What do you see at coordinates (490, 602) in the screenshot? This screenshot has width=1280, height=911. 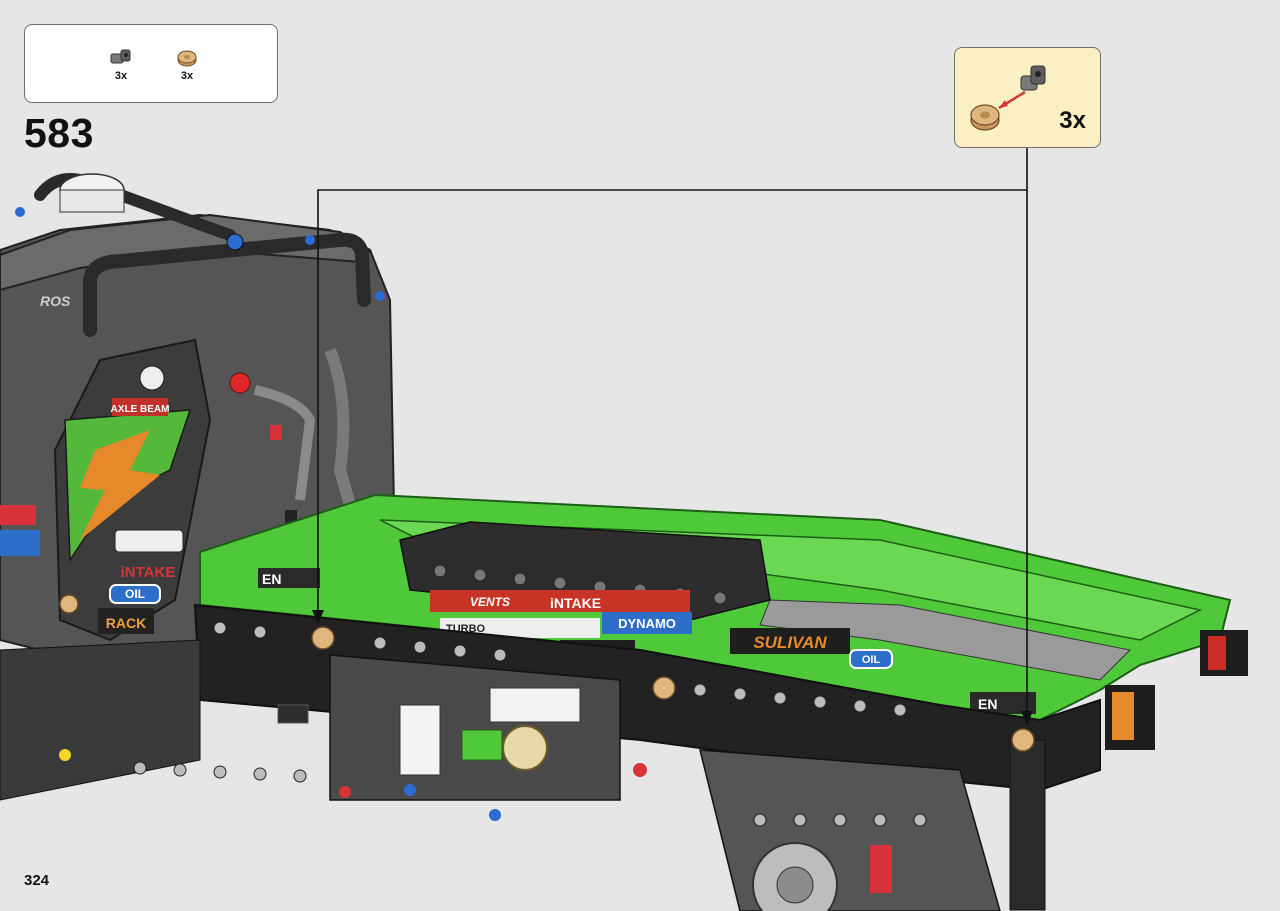 I see `vents-sticker: VENTS` at bounding box center [490, 602].